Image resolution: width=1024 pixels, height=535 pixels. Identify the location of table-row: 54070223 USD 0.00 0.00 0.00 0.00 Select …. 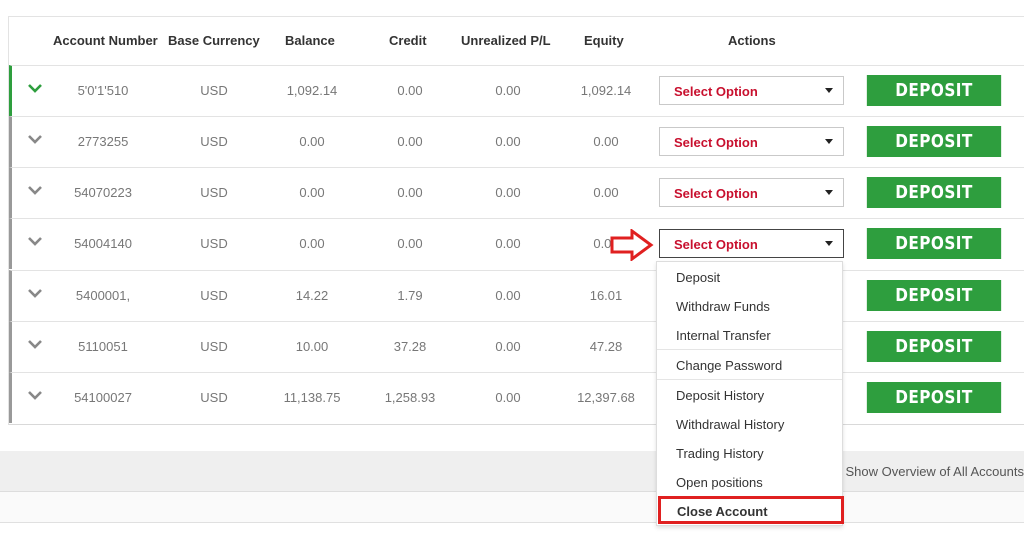
(516, 192).